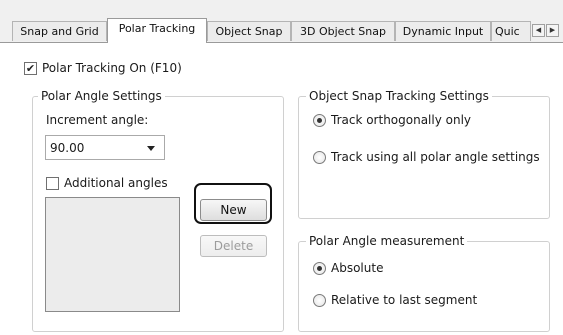 The height and width of the screenshot is (335, 563). Describe the element at coordinates (67, 148) in the screenshot. I see `increment-angle-value: 90.00` at that location.